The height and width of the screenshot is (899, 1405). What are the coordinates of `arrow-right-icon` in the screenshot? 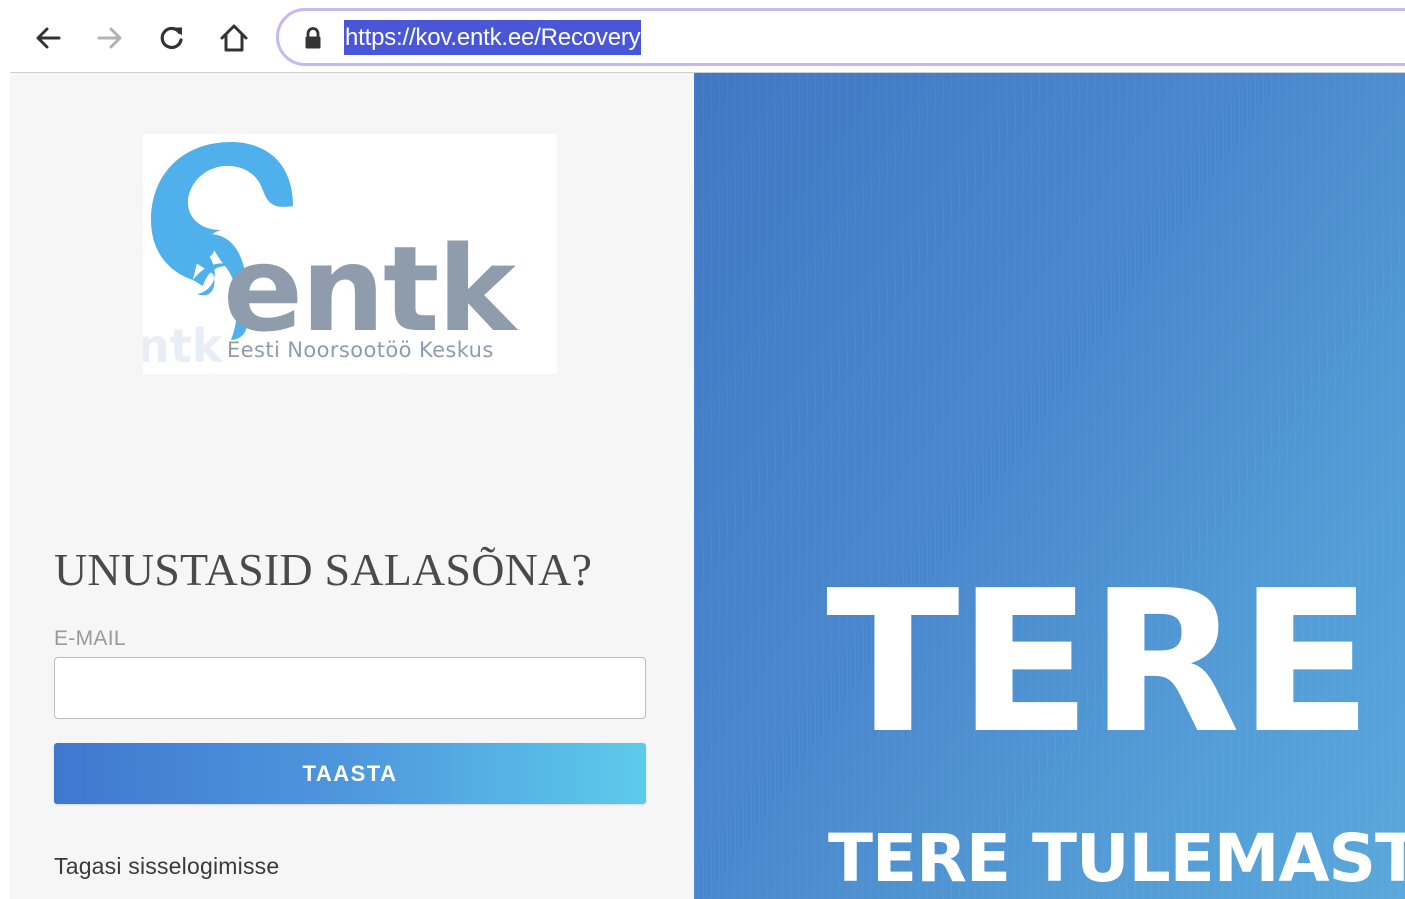 It's located at (109, 38).